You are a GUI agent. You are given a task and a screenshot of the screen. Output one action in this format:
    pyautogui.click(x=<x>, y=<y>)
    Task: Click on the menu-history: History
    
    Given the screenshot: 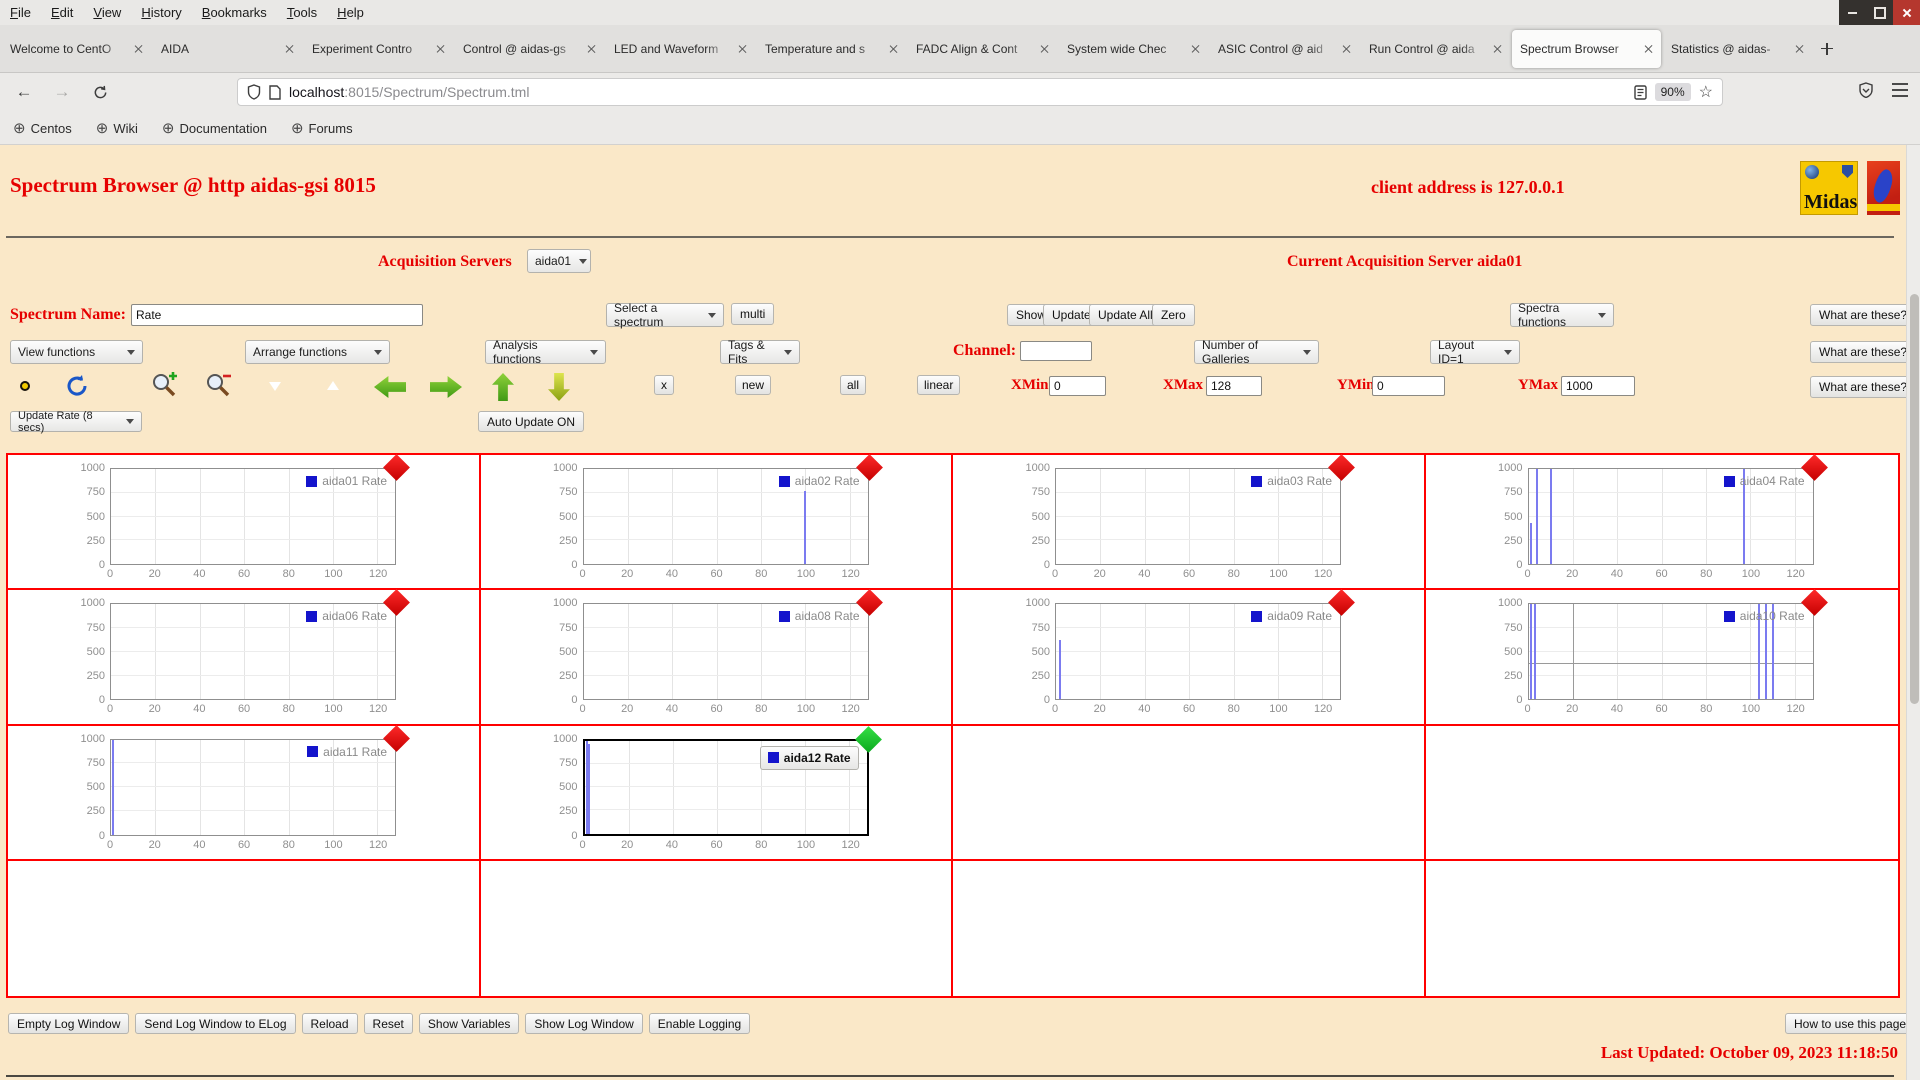 What is the action you would take?
    pyautogui.click(x=161, y=12)
    